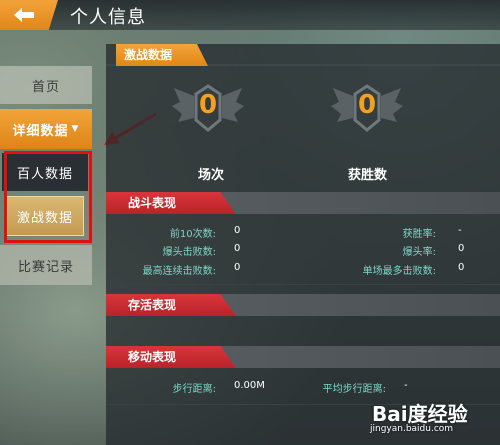  Describe the element at coordinates (399, 271) in the screenshot. I see `max-kills-label: 单场最多击败数:` at that location.